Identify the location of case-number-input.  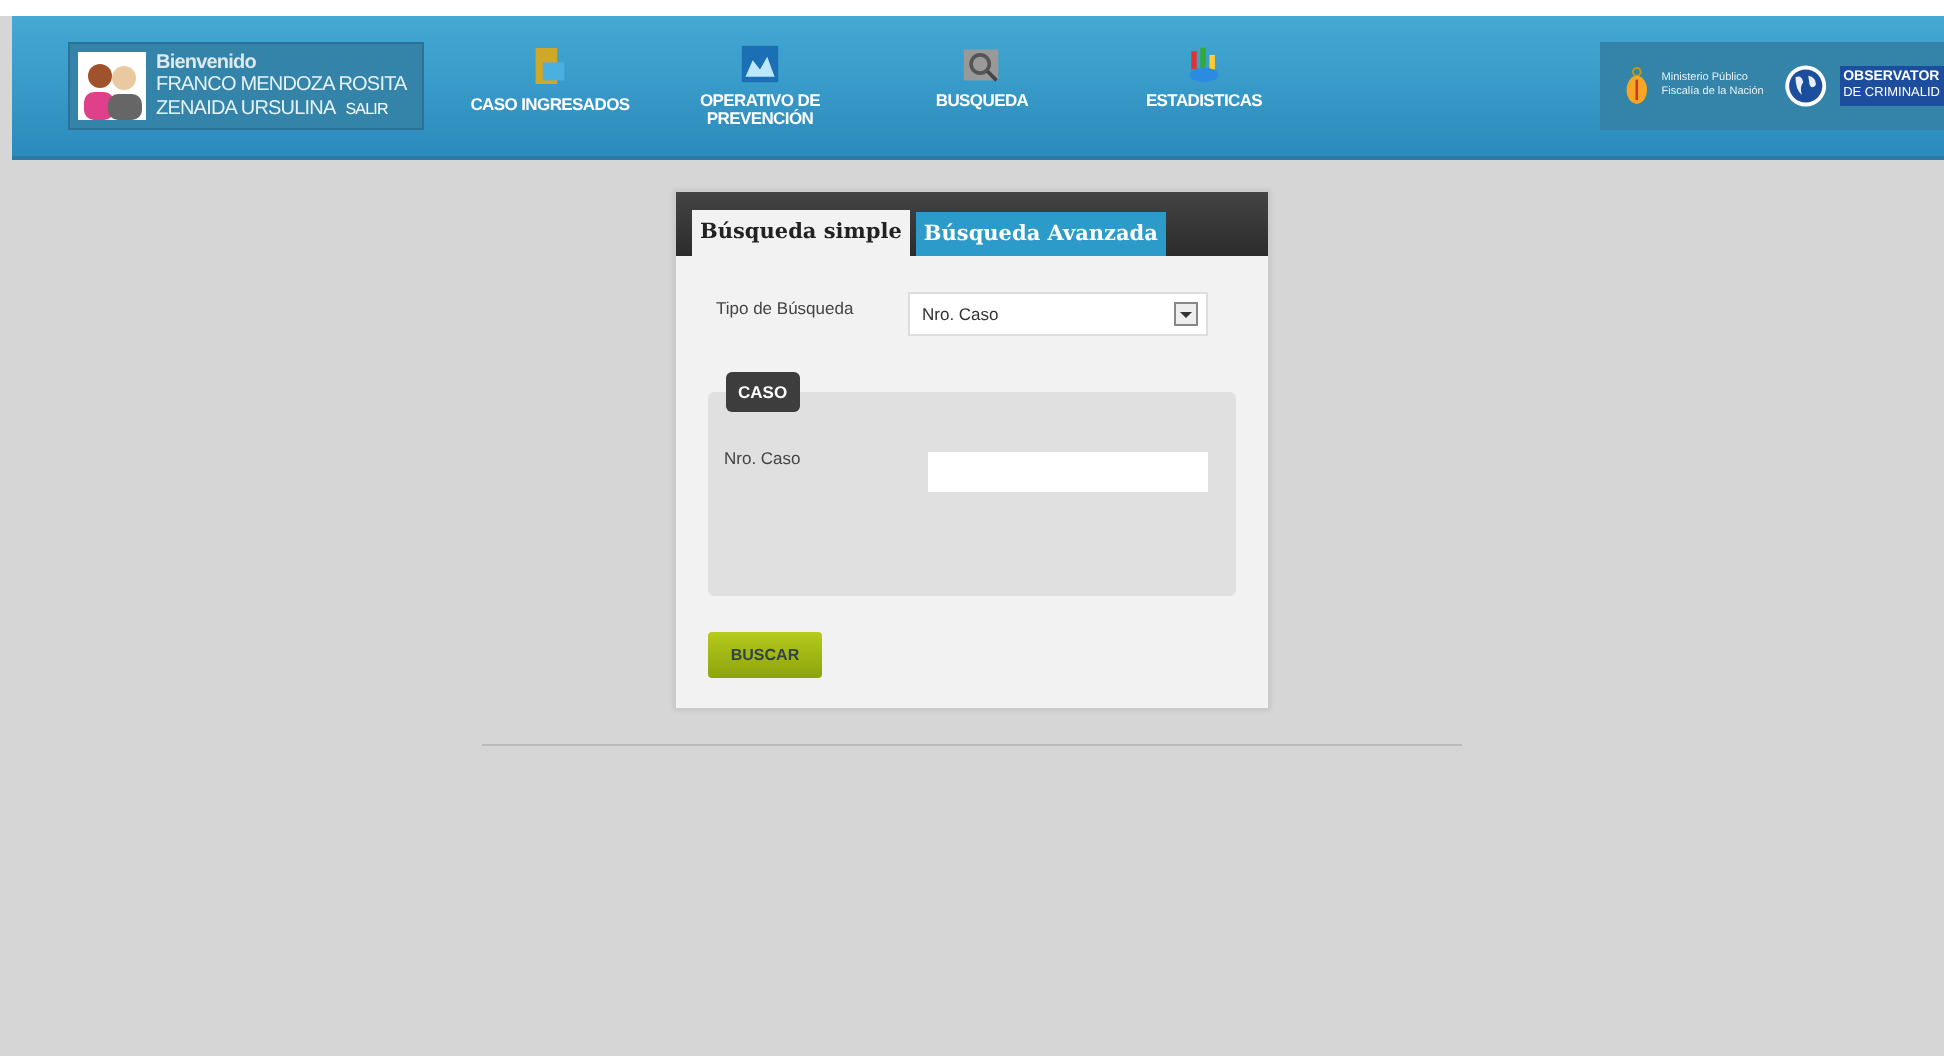
(1068, 472).